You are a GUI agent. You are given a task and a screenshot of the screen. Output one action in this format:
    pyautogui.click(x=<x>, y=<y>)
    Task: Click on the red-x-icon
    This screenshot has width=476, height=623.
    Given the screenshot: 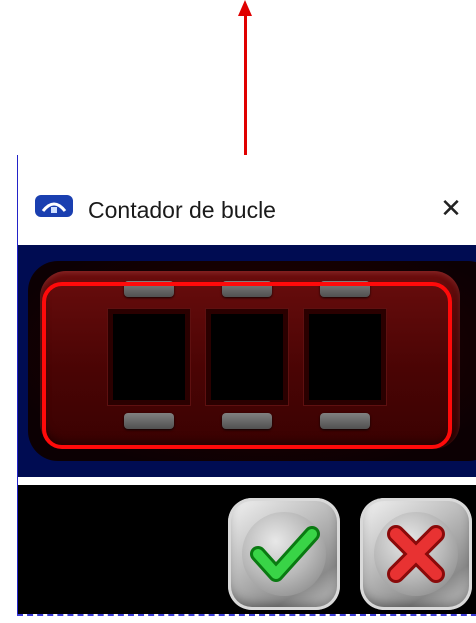 What is the action you would take?
    pyautogui.click(x=416, y=554)
    